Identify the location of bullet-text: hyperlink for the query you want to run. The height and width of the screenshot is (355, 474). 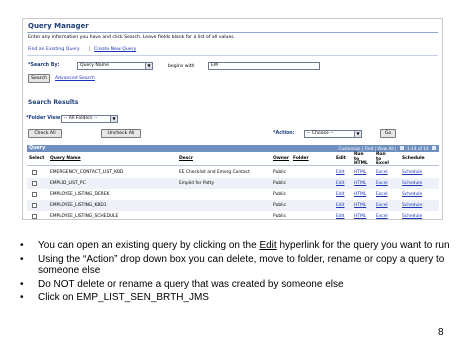
(363, 245).